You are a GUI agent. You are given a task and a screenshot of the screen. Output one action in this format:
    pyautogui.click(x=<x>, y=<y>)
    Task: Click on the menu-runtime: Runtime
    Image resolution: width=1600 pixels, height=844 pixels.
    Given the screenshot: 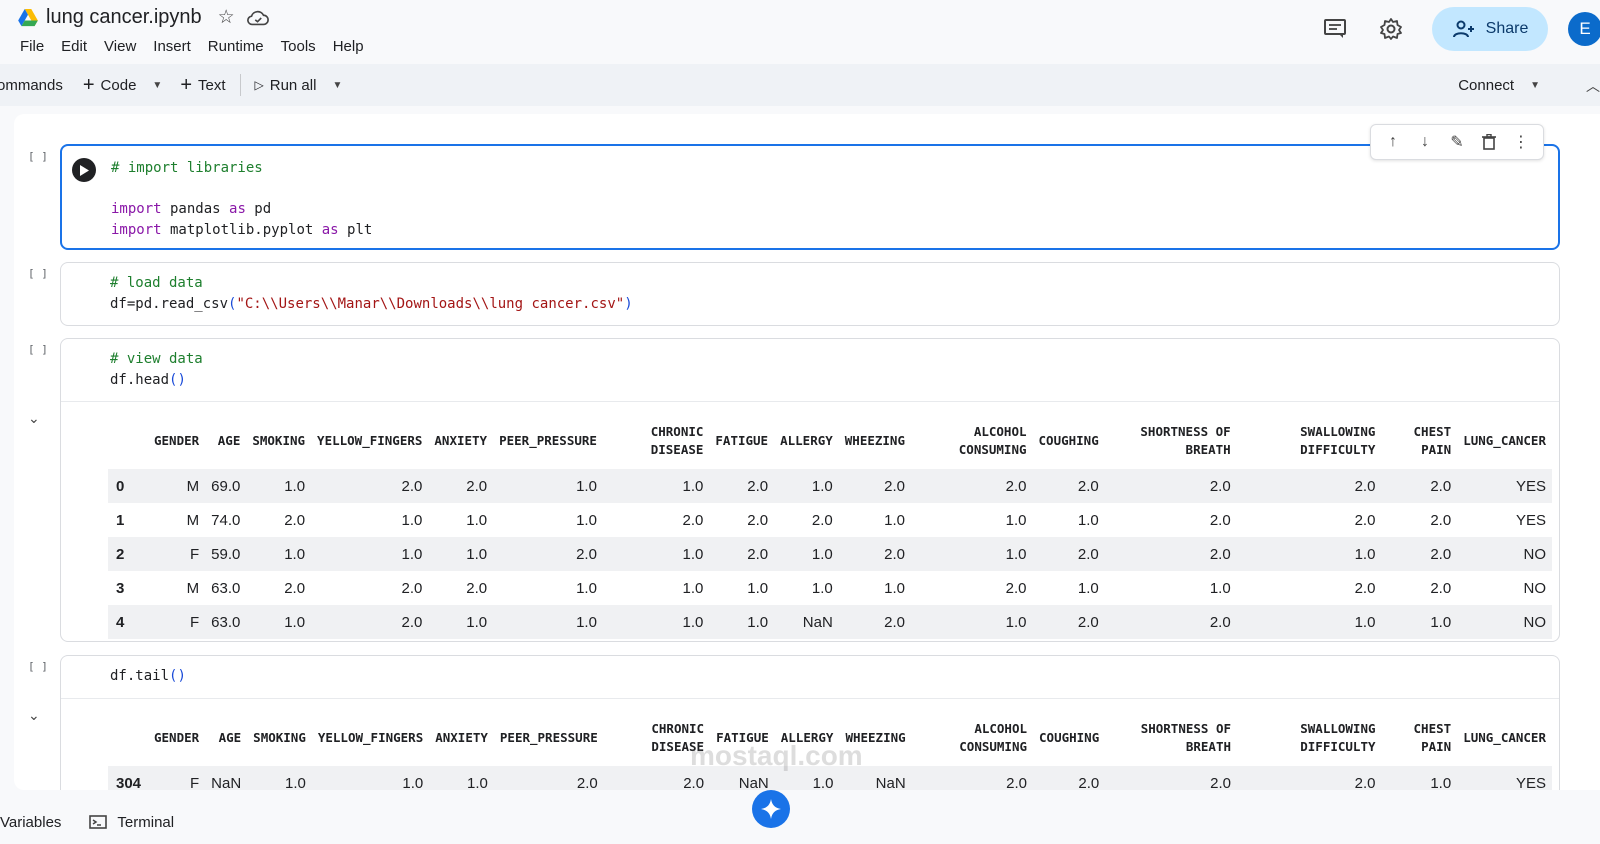 What is the action you would take?
    pyautogui.click(x=240, y=46)
    